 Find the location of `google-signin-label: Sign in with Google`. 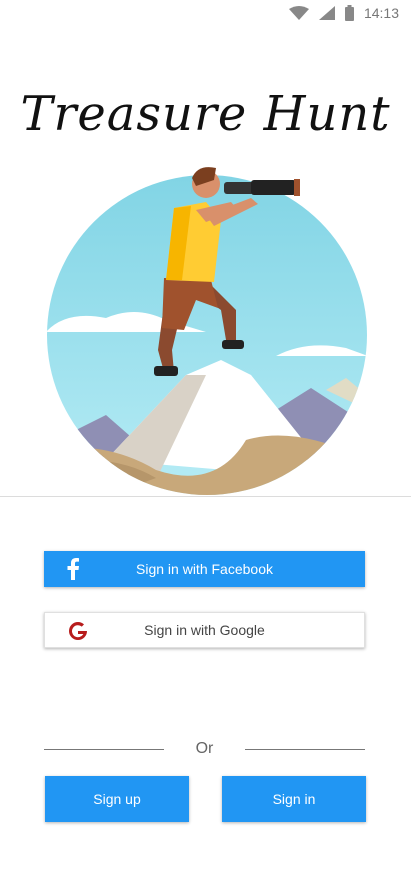

google-signin-label: Sign in with Google is located at coordinates (204, 630).